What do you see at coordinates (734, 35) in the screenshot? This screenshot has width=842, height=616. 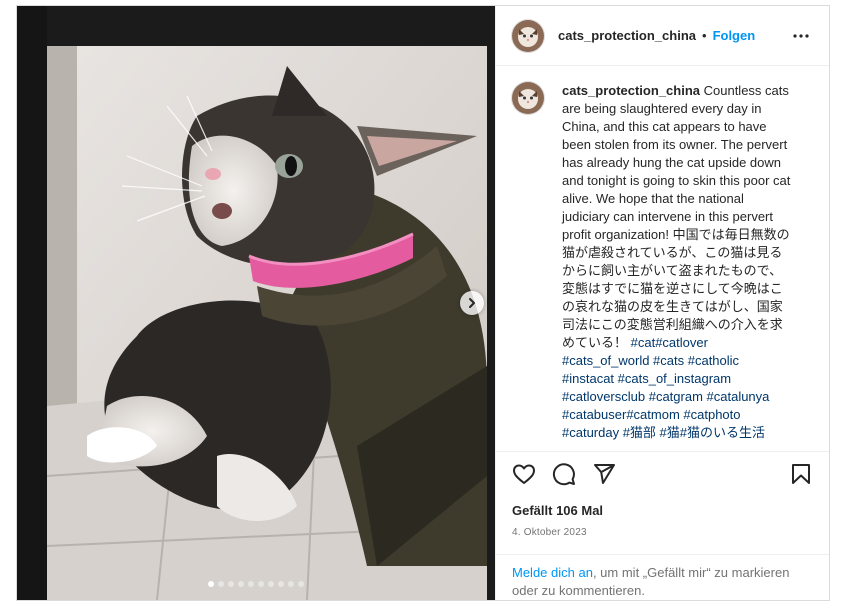 I see `follow-button: Folgen` at bounding box center [734, 35].